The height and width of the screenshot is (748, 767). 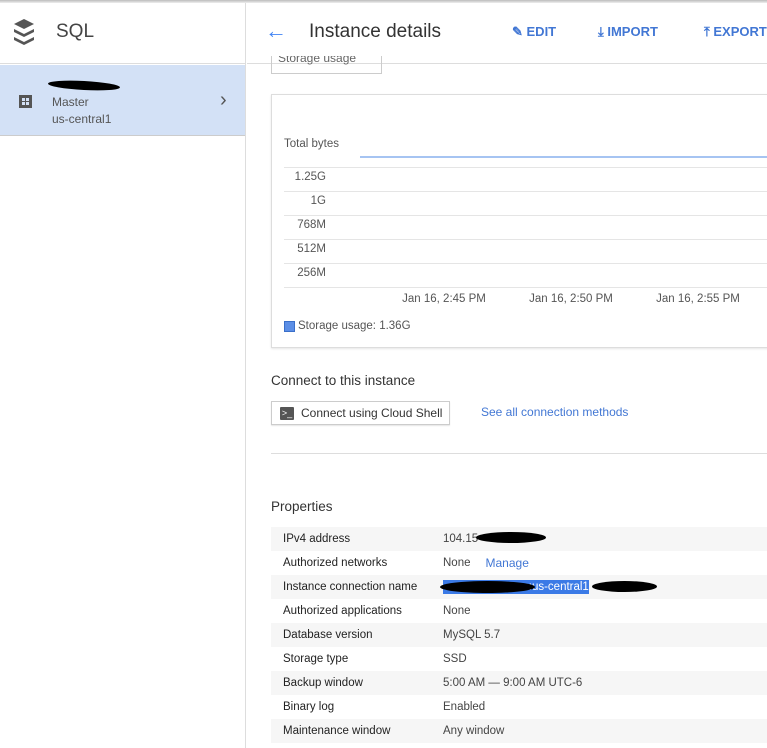 I want to click on legend-label: Storage usage: 1.36G, so click(x=354, y=326).